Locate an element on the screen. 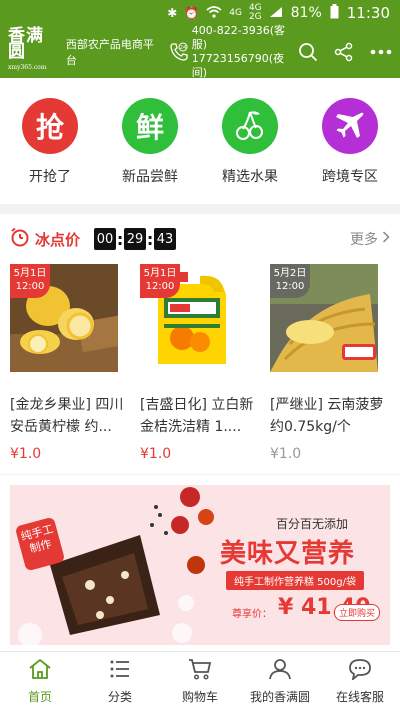 This screenshot has height=711, width=400. clock-icon is located at coordinates (20, 239).